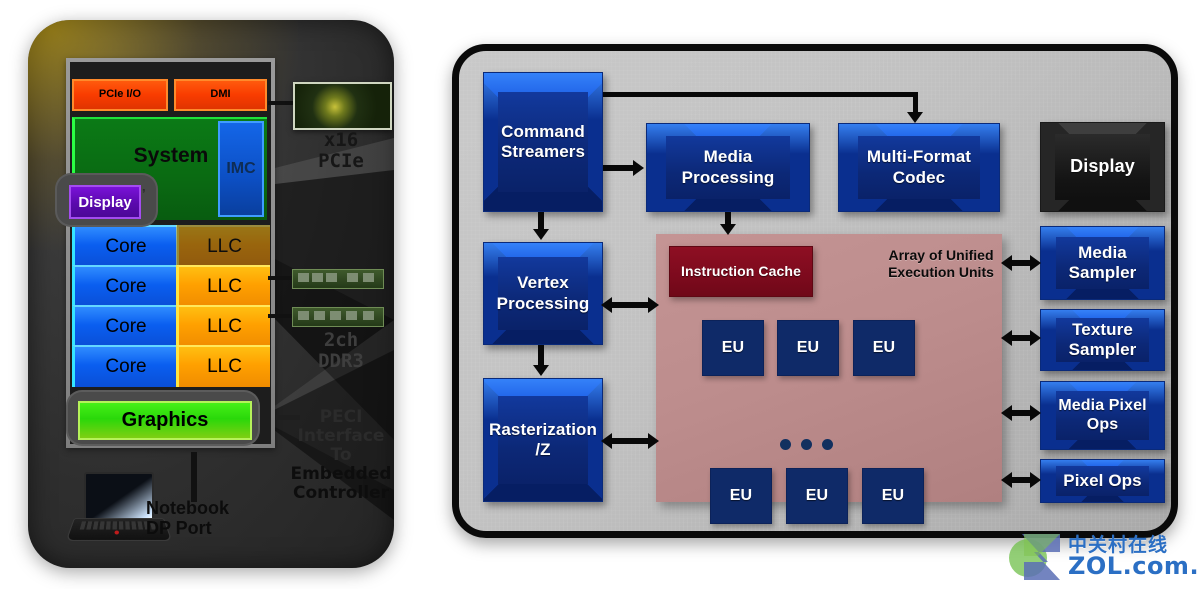  Describe the element at coordinates (606, 441) in the screenshot. I see `arrow-head-left-raster` at that location.